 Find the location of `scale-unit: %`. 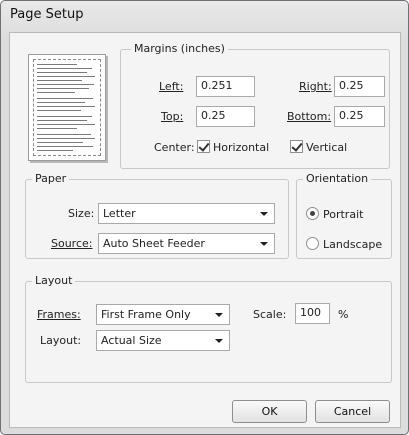

scale-unit: % is located at coordinates (343, 314).